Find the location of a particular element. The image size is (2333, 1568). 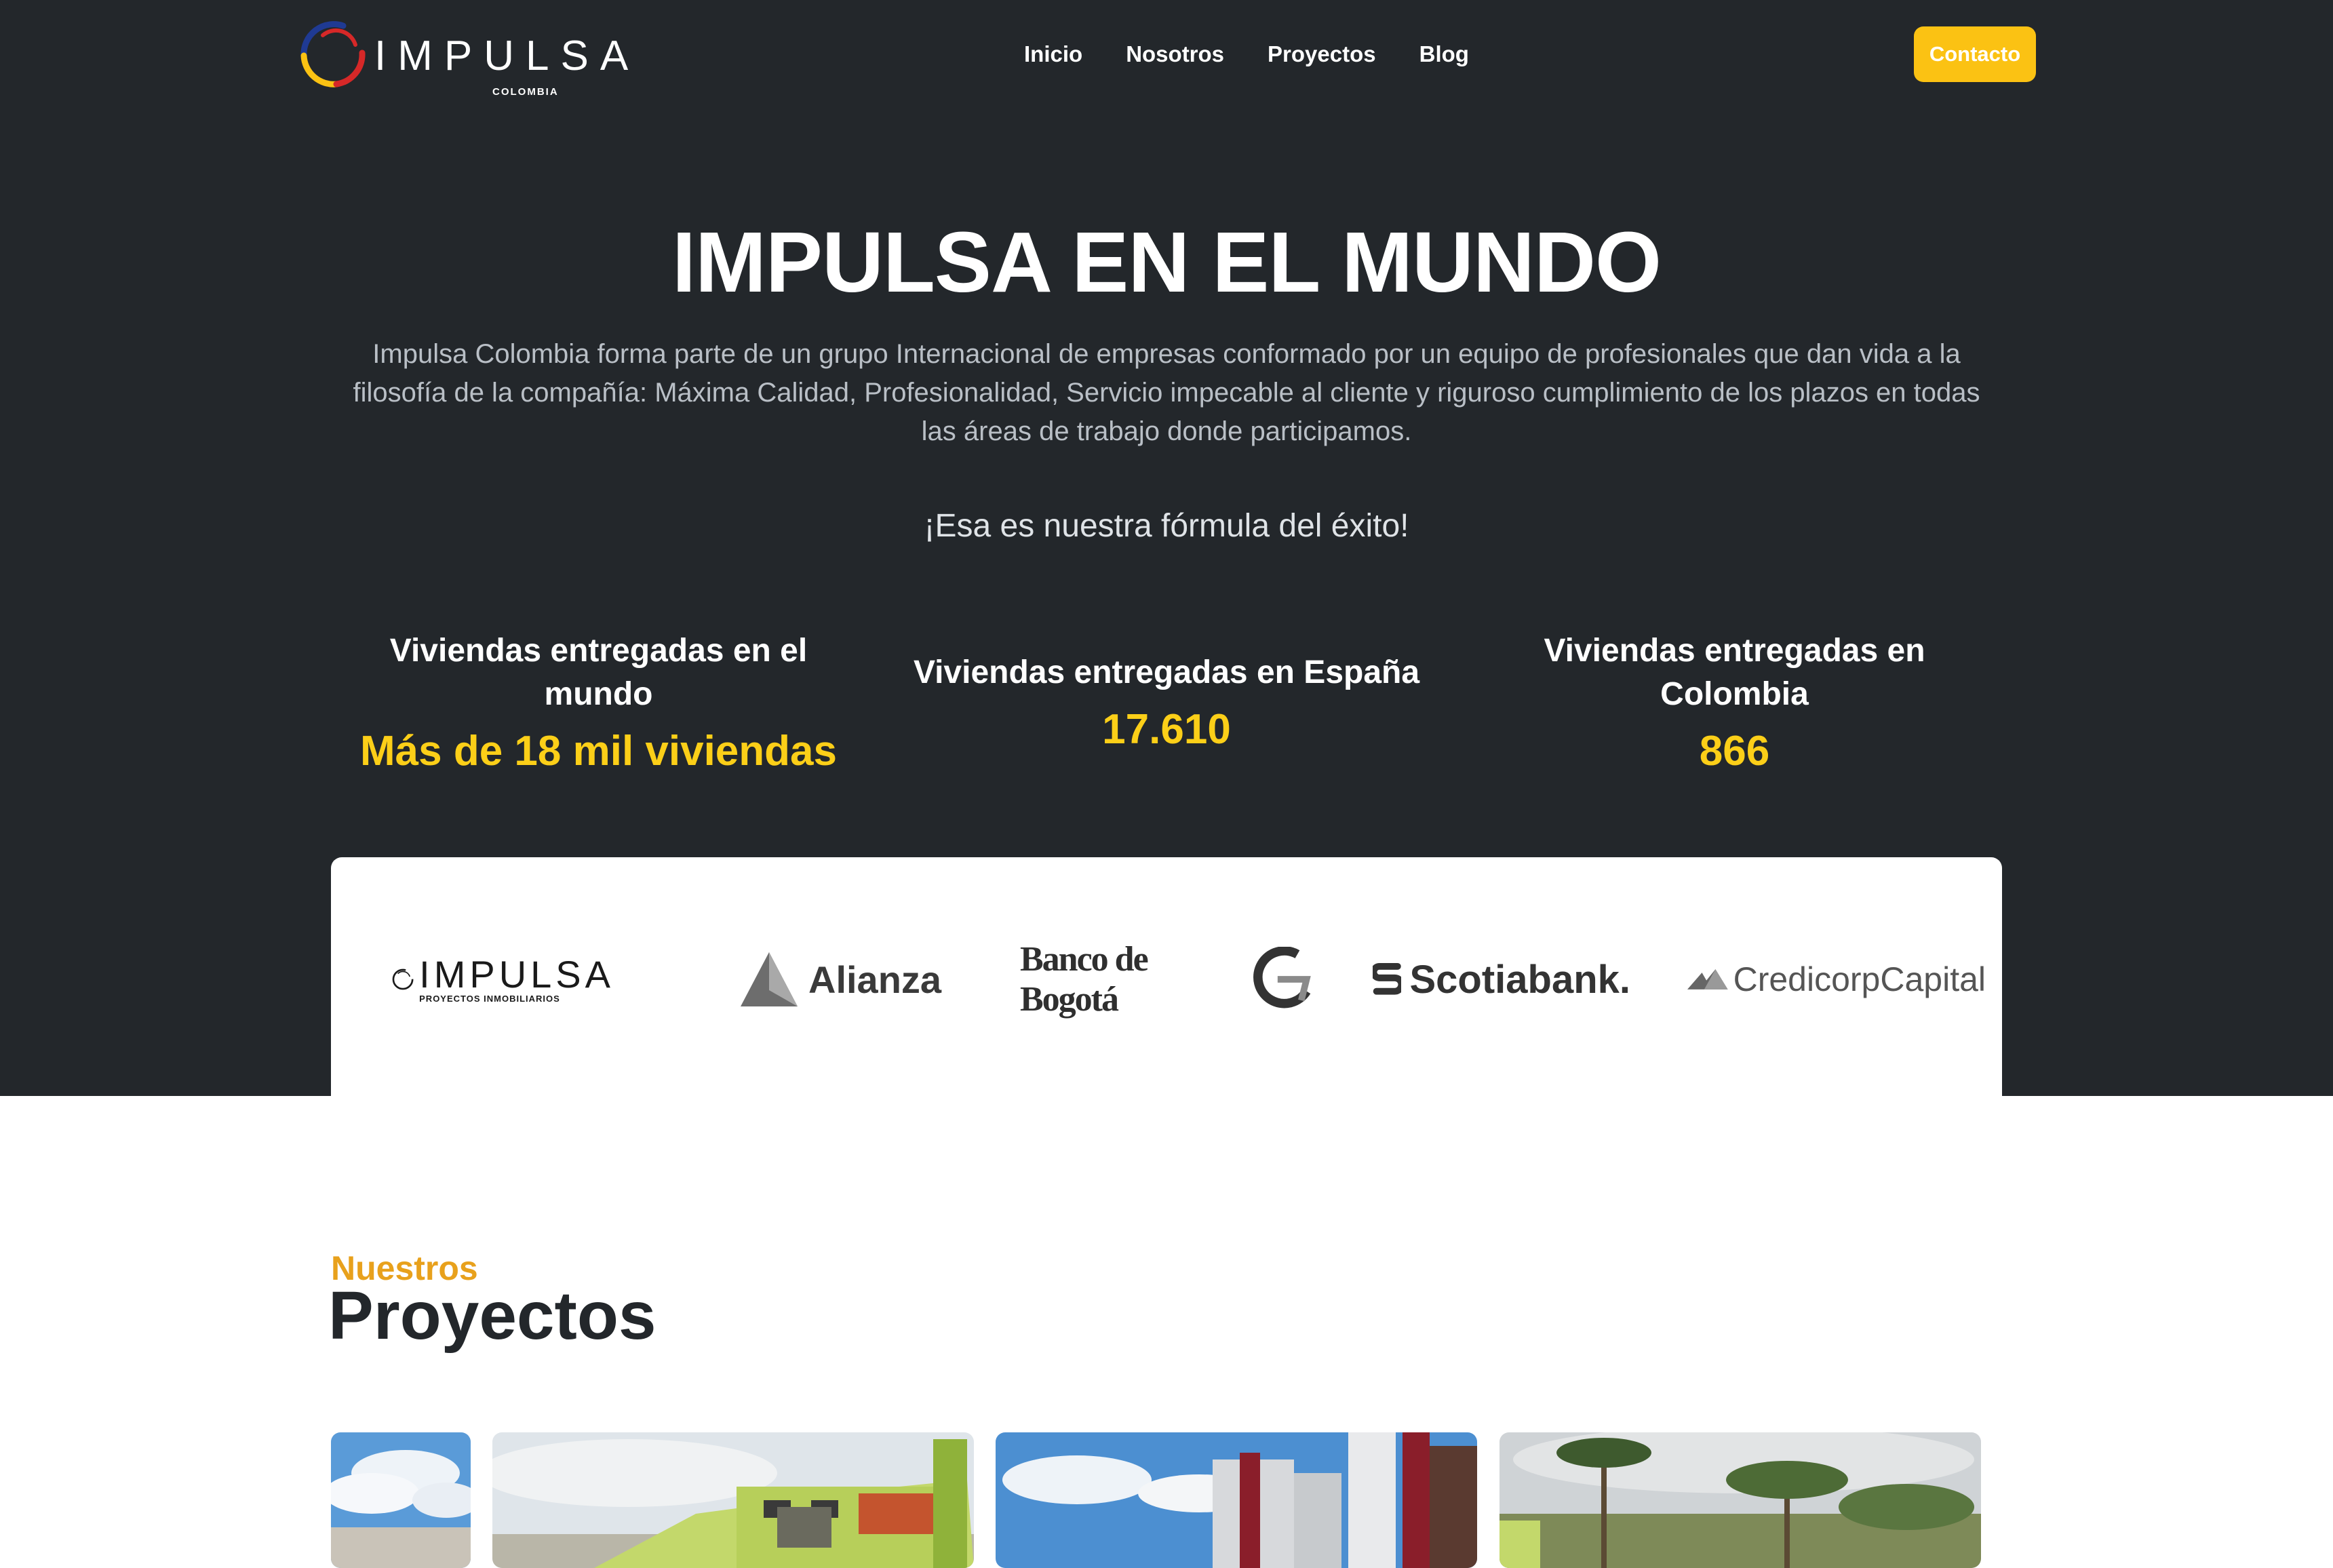

hero-tagline: ¡Esa es nuestra fórmula del éxito! is located at coordinates (1166, 526).